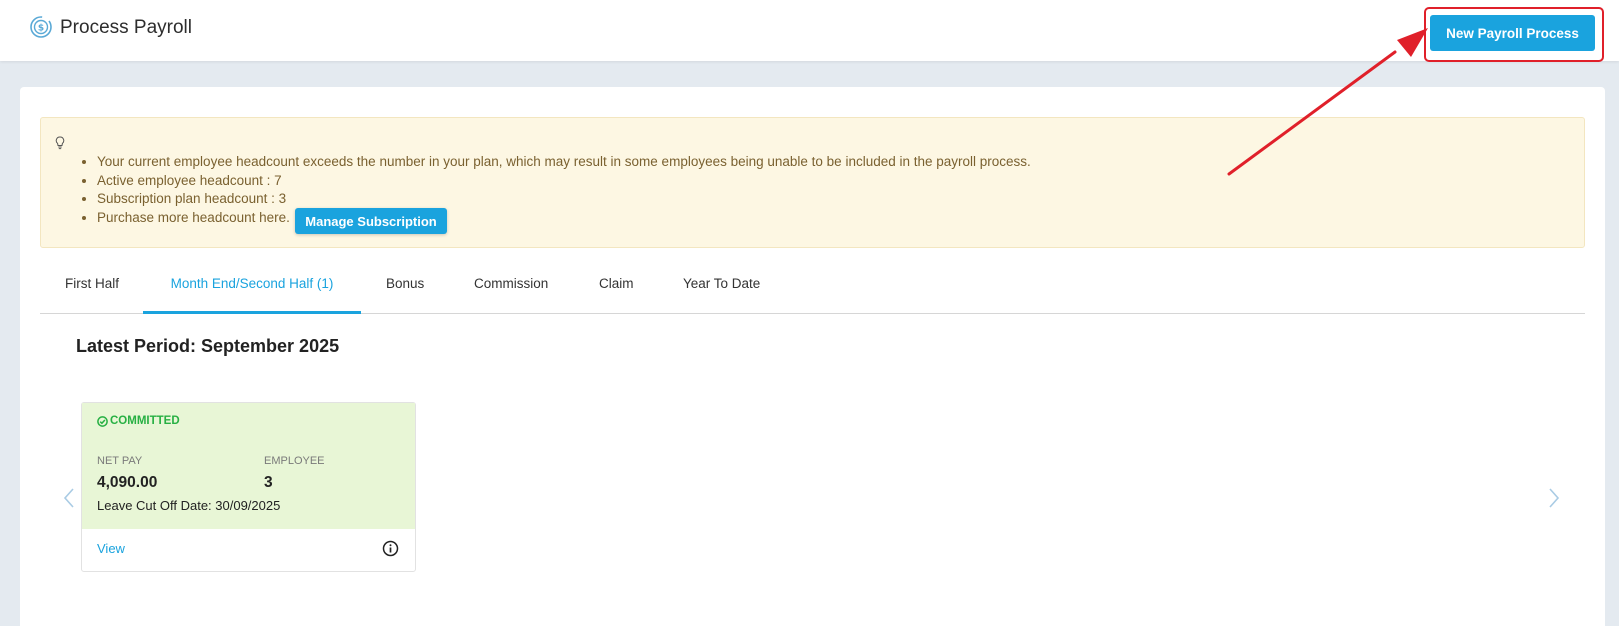 Image resolution: width=1619 pixels, height=626 pixels. Describe the element at coordinates (721, 288) in the screenshot. I see `tab-year-to-date: Year To Date` at that location.